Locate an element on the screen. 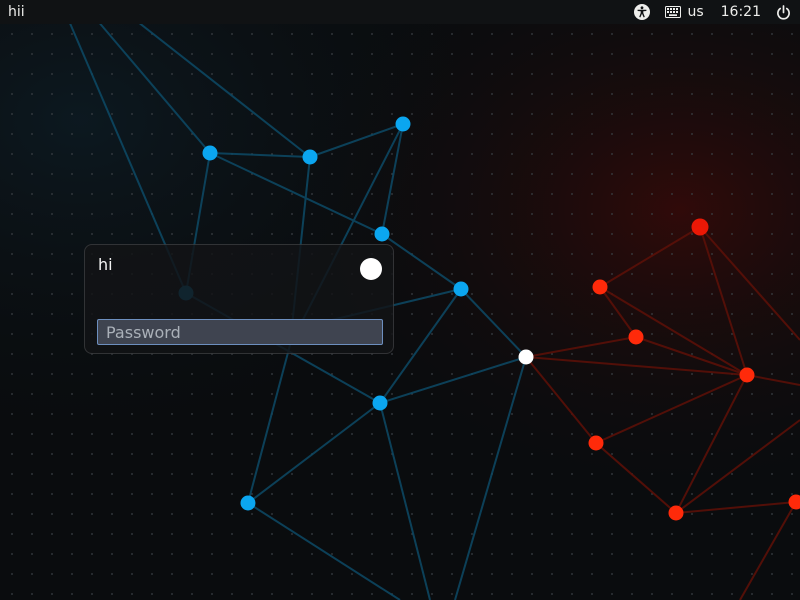  password-input is located at coordinates (240, 332).